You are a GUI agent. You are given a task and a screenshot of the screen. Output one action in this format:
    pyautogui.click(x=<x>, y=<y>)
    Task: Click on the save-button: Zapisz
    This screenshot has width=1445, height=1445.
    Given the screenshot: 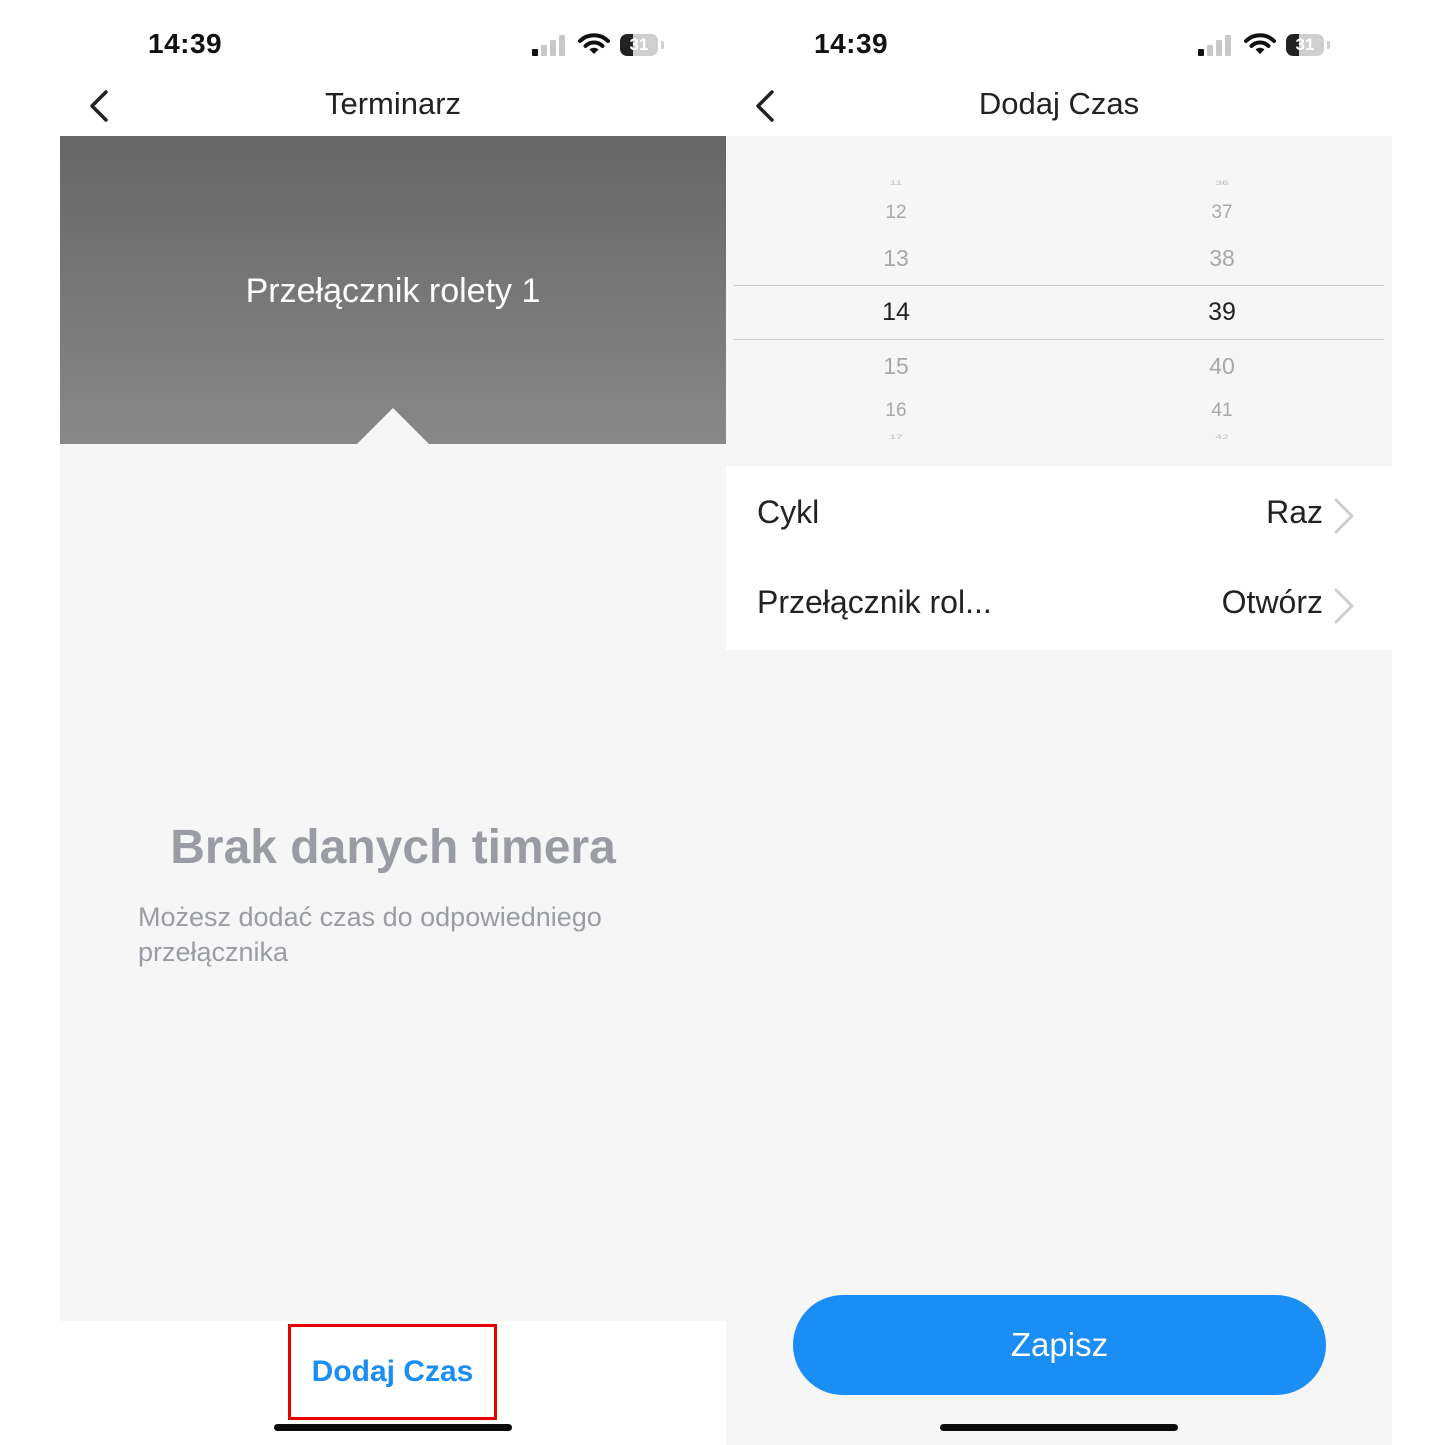 What is the action you would take?
    pyautogui.click(x=1059, y=1345)
    